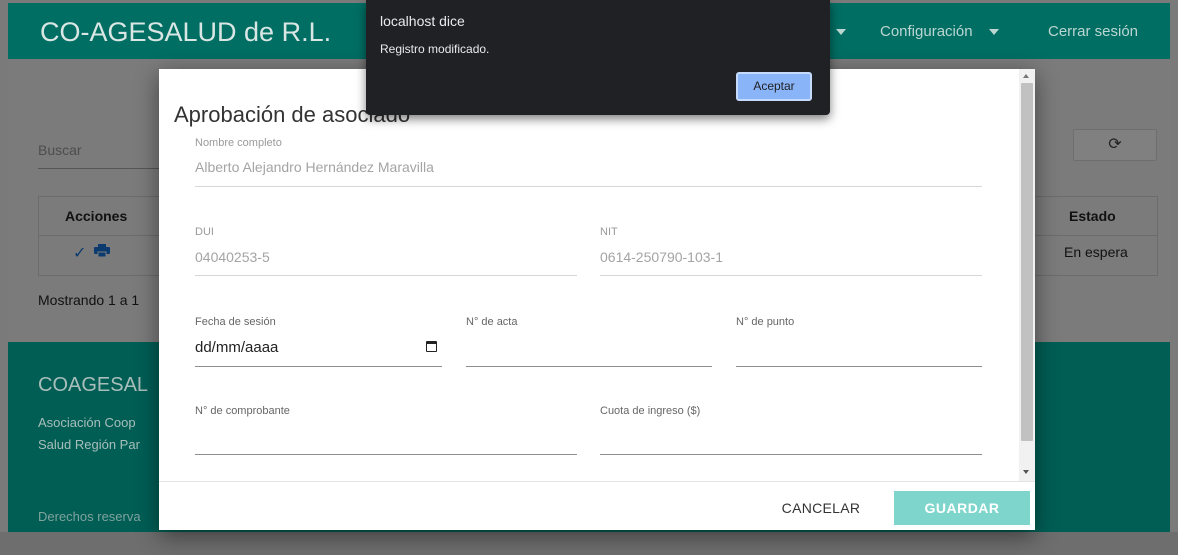 This screenshot has height=555, width=1178. Describe the element at coordinates (597, 481) in the screenshot. I see `modal-footer-divider` at that location.